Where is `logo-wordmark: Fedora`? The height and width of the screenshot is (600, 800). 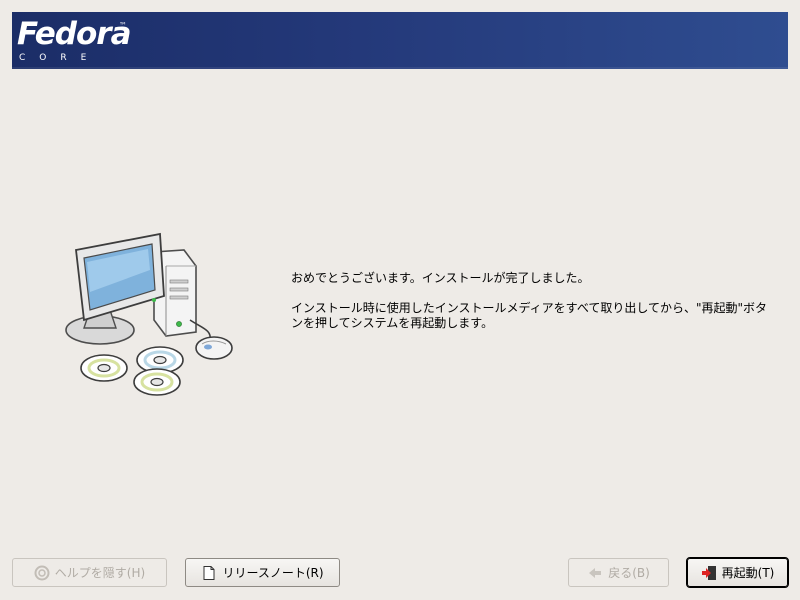
logo-wordmark: Fedora is located at coordinates (74, 34).